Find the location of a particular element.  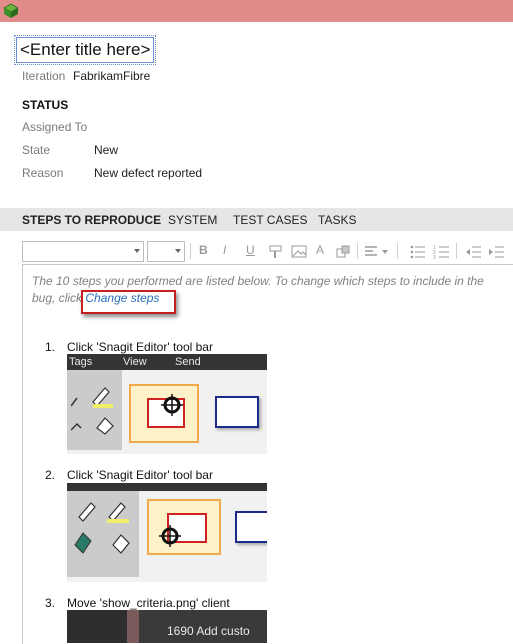

window-titlebar is located at coordinates (256, 11).